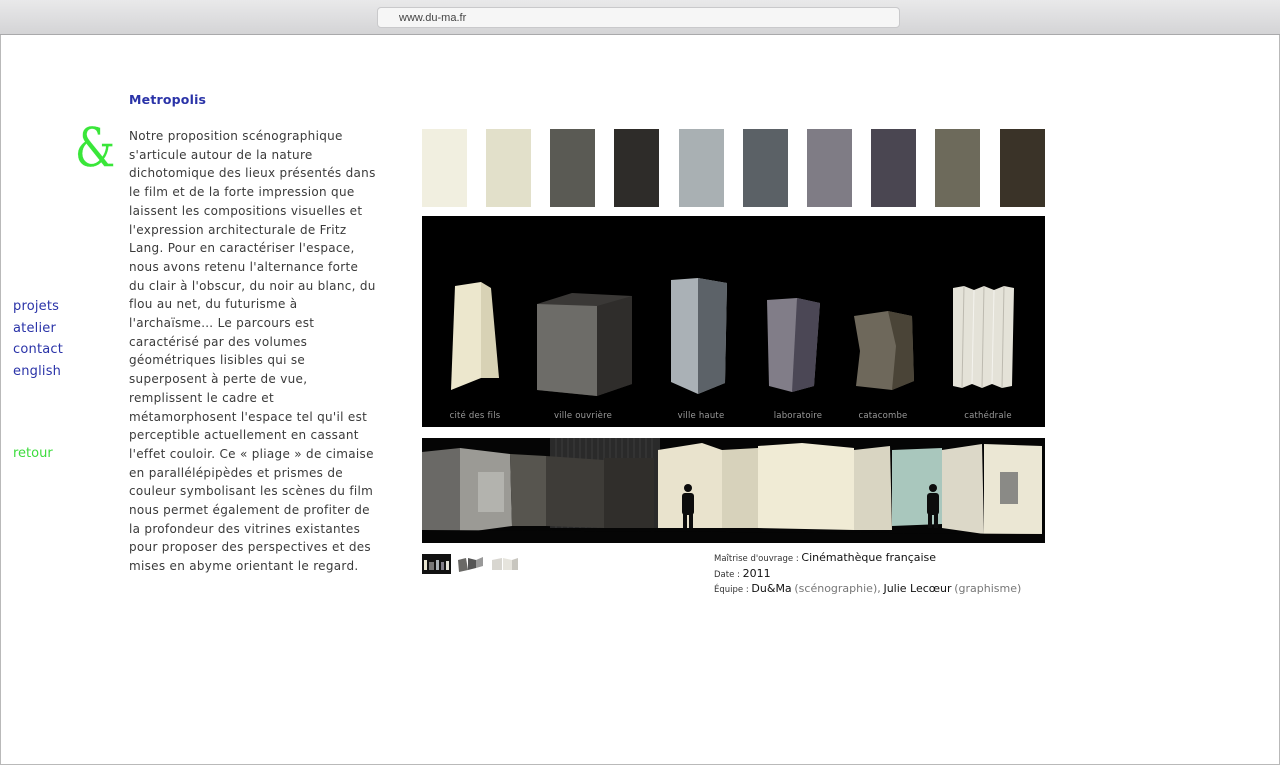 Image resolution: width=1280 pixels, height=765 pixels. Describe the element at coordinates (38, 372) in the screenshot. I see `nav-item-english: english` at that location.